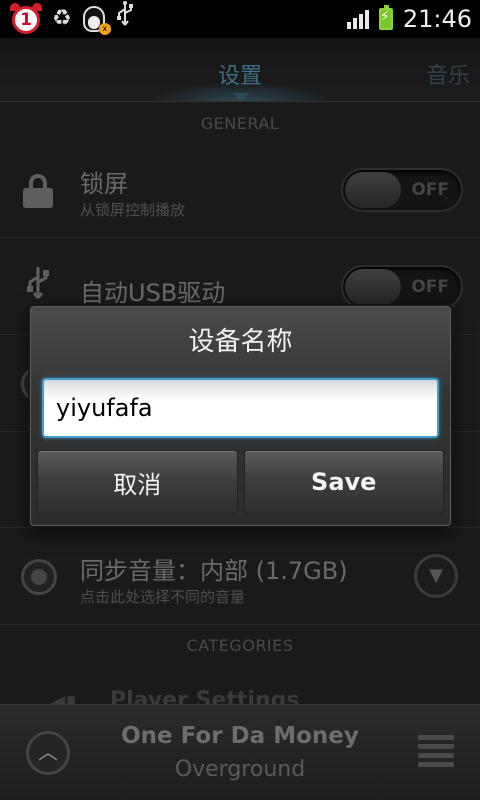 This screenshot has height=800, width=480. What do you see at coordinates (38, 191) in the screenshot?
I see `lock-icon` at bounding box center [38, 191].